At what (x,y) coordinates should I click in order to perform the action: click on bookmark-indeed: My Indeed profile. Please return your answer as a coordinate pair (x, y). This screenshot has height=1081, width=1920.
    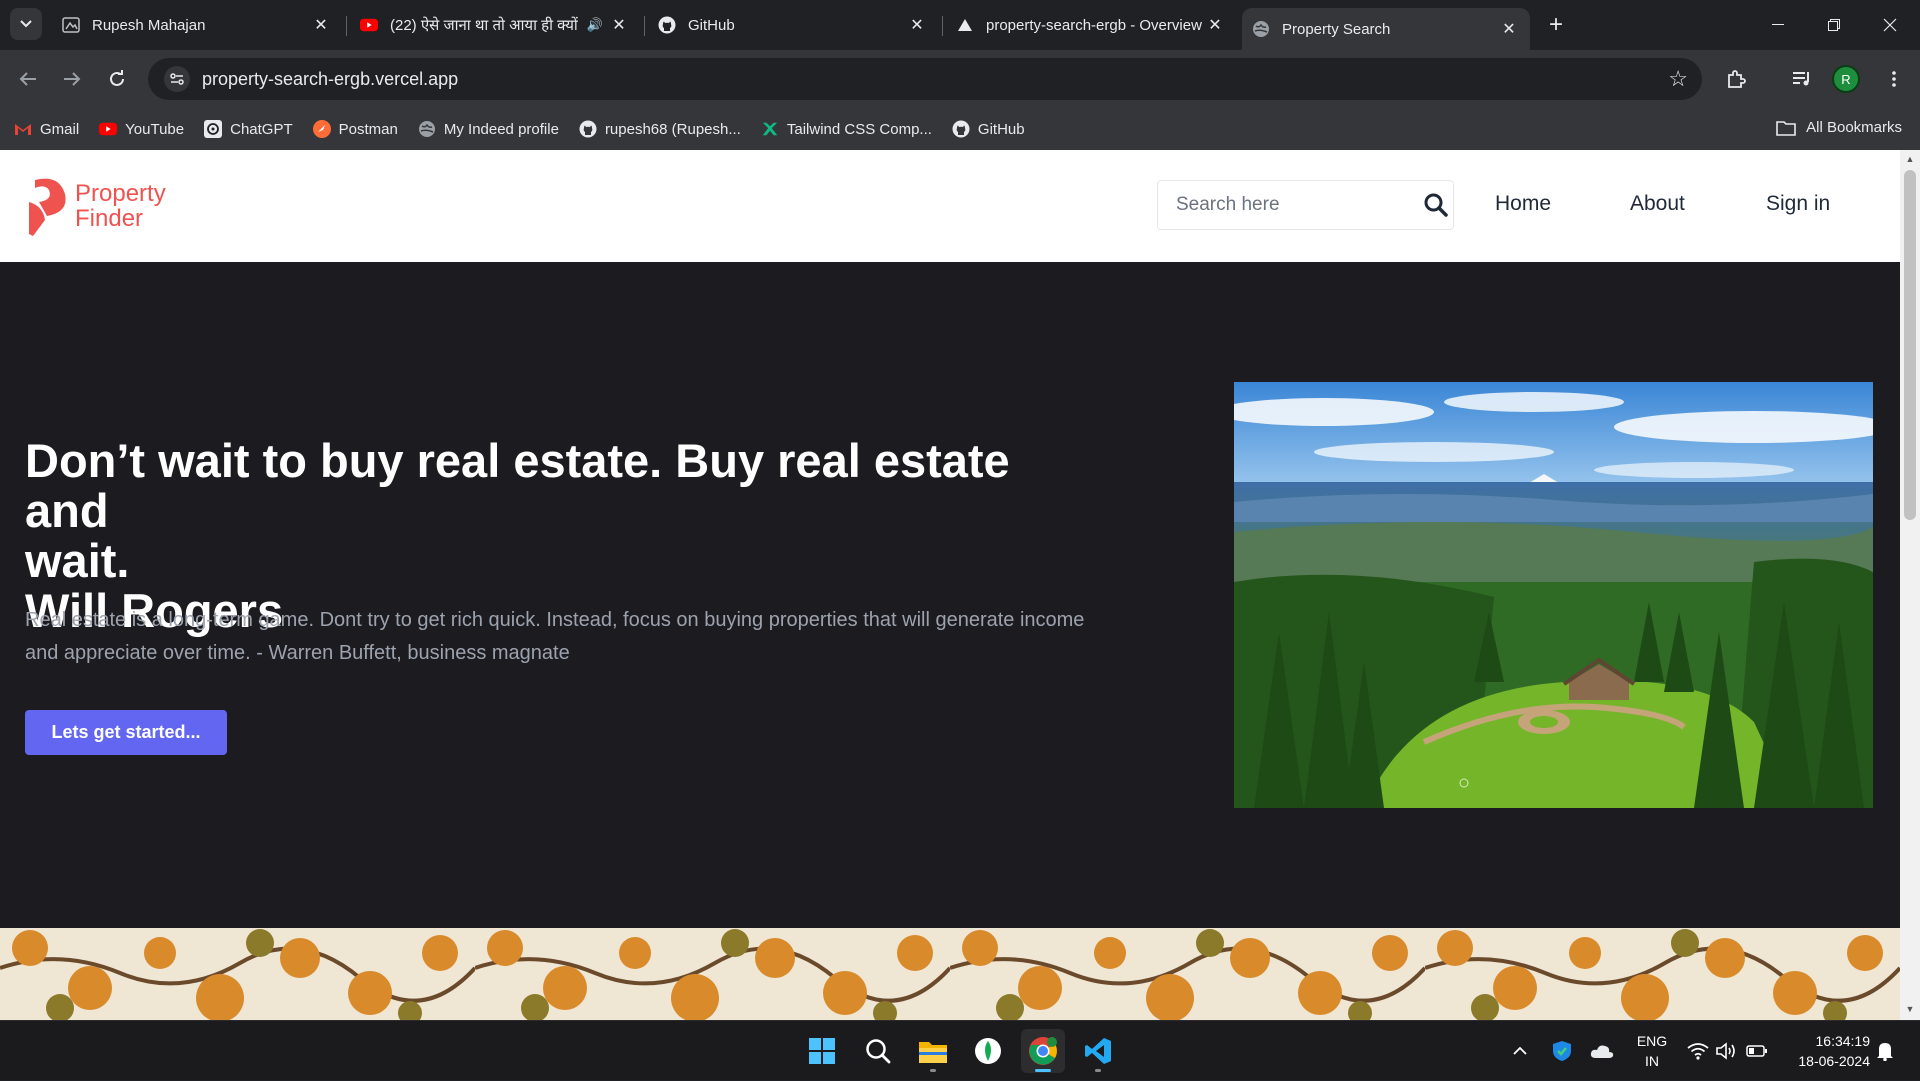
    Looking at the image, I should click on (488, 129).